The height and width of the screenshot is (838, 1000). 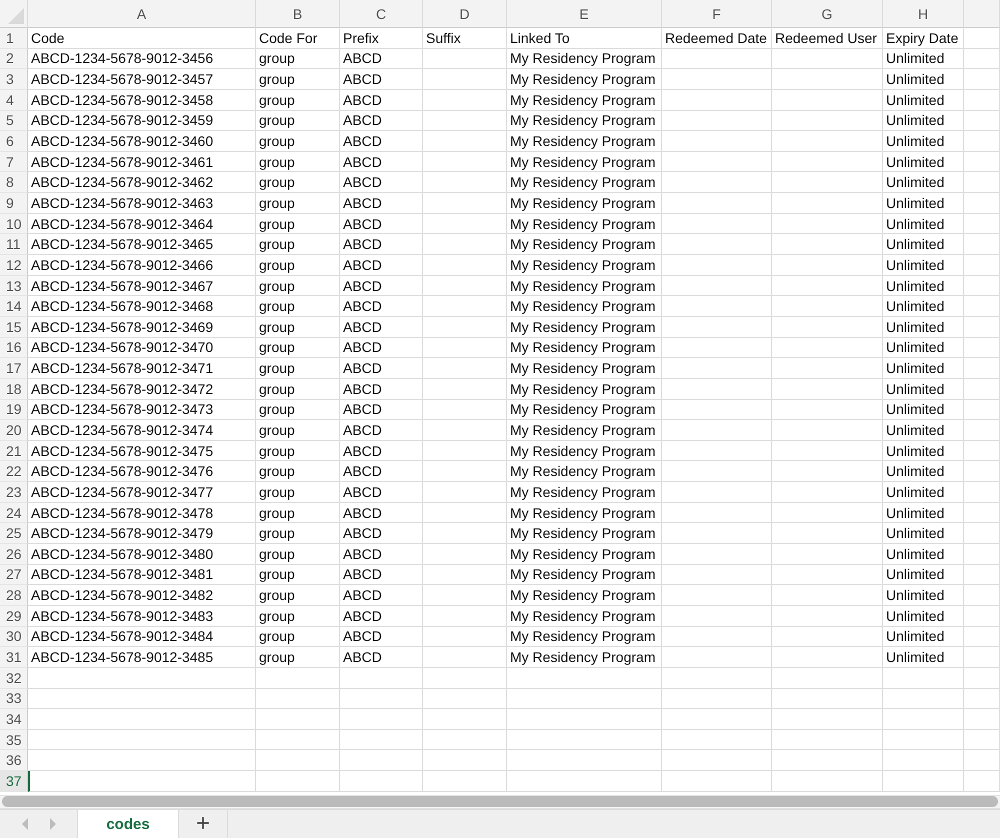 I want to click on column-header: B, so click(x=298, y=14).